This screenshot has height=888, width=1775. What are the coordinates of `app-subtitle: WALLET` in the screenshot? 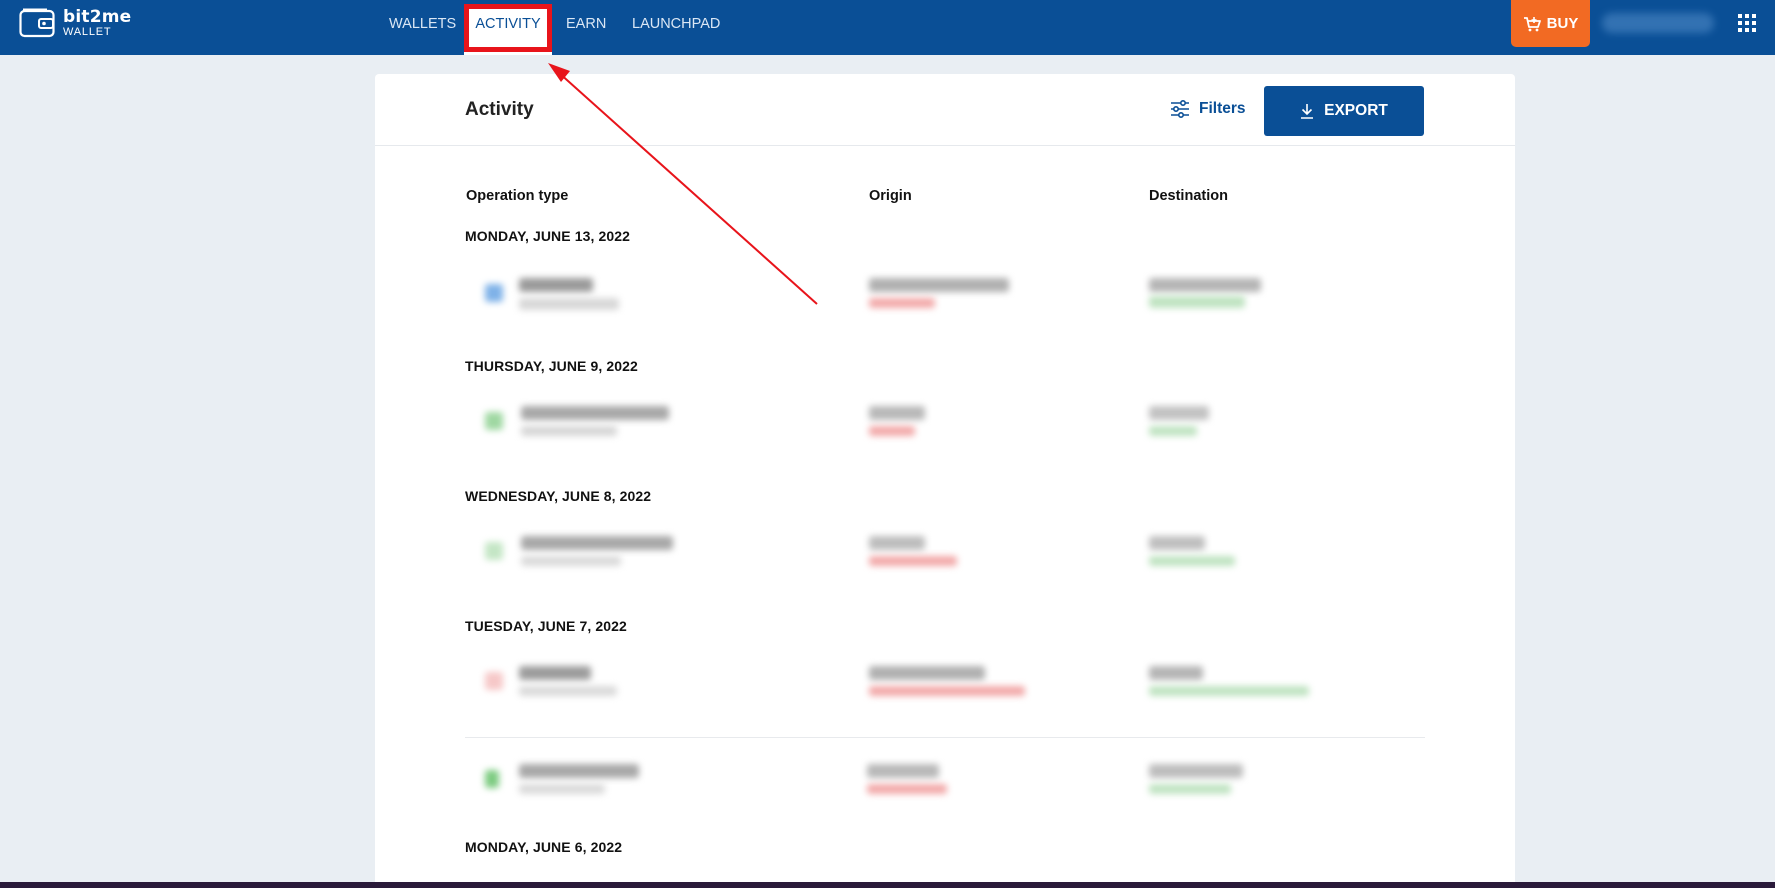 It's located at (87, 31).